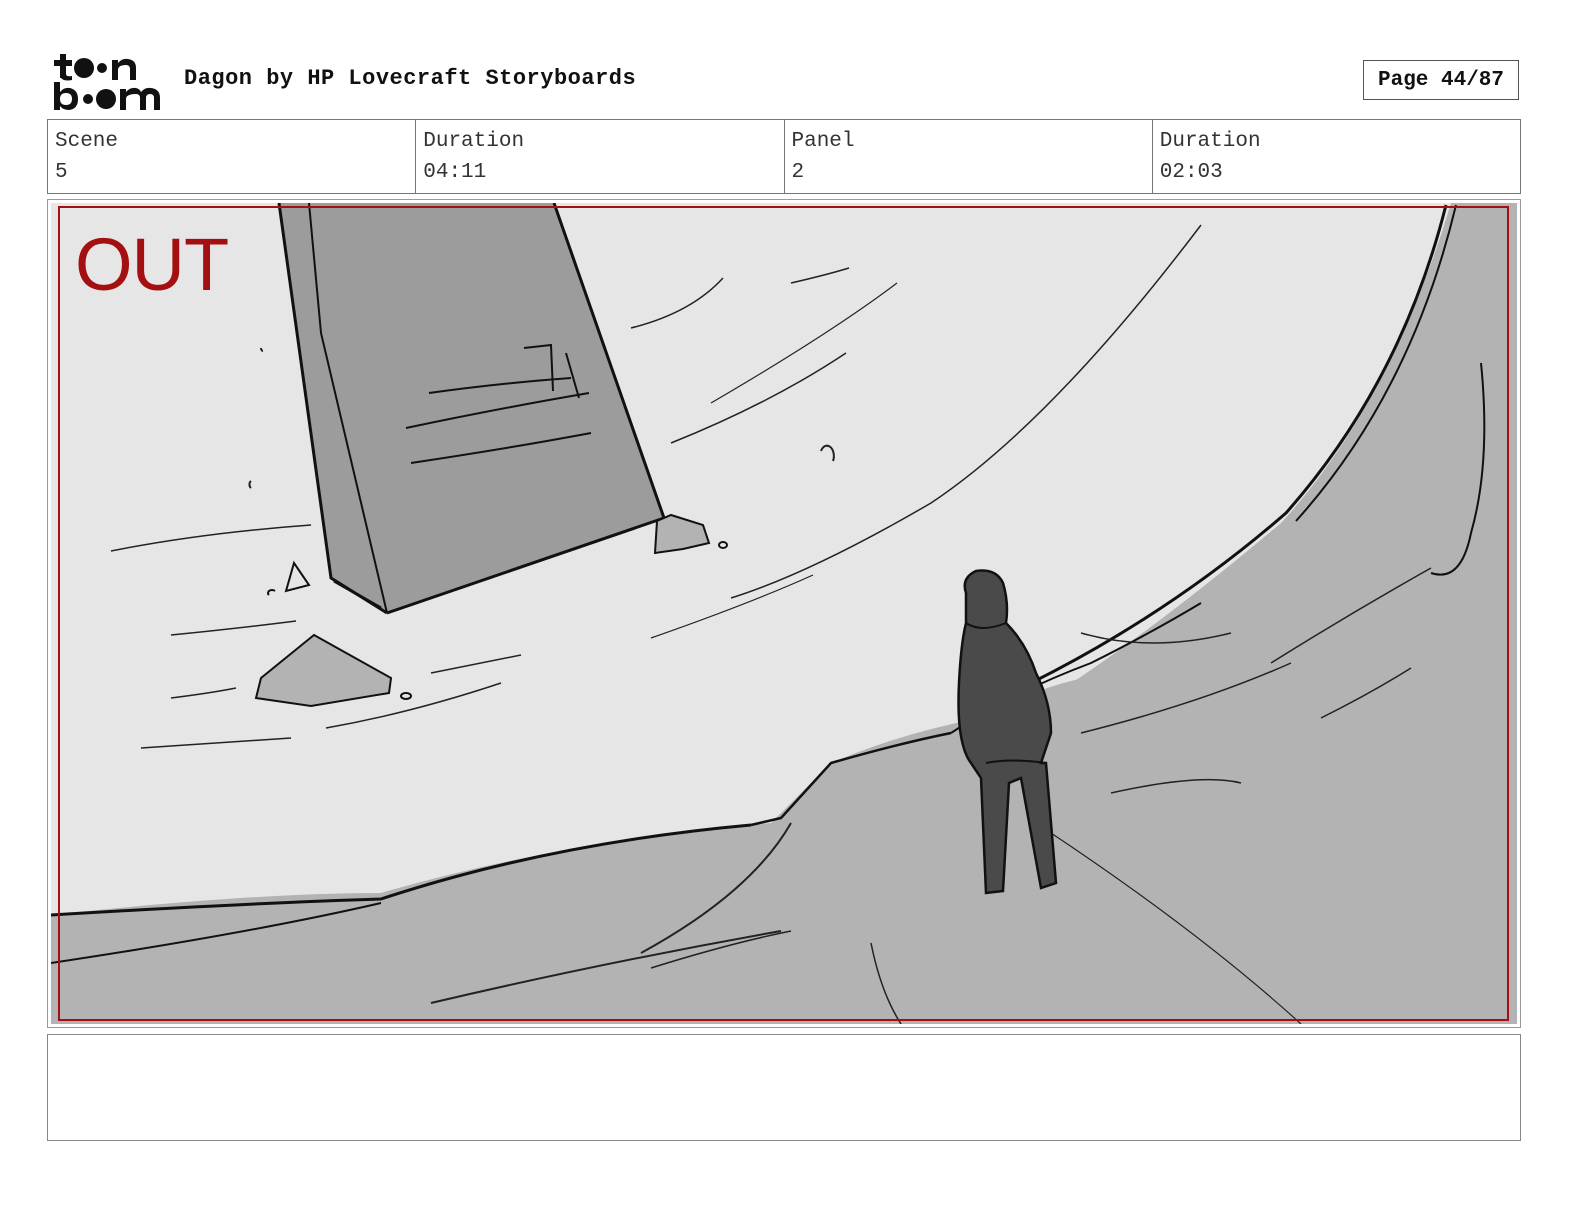 Image resolution: width=1584 pixels, height=1224 pixels. I want to click on panel-value: 2, so click(798, 172).